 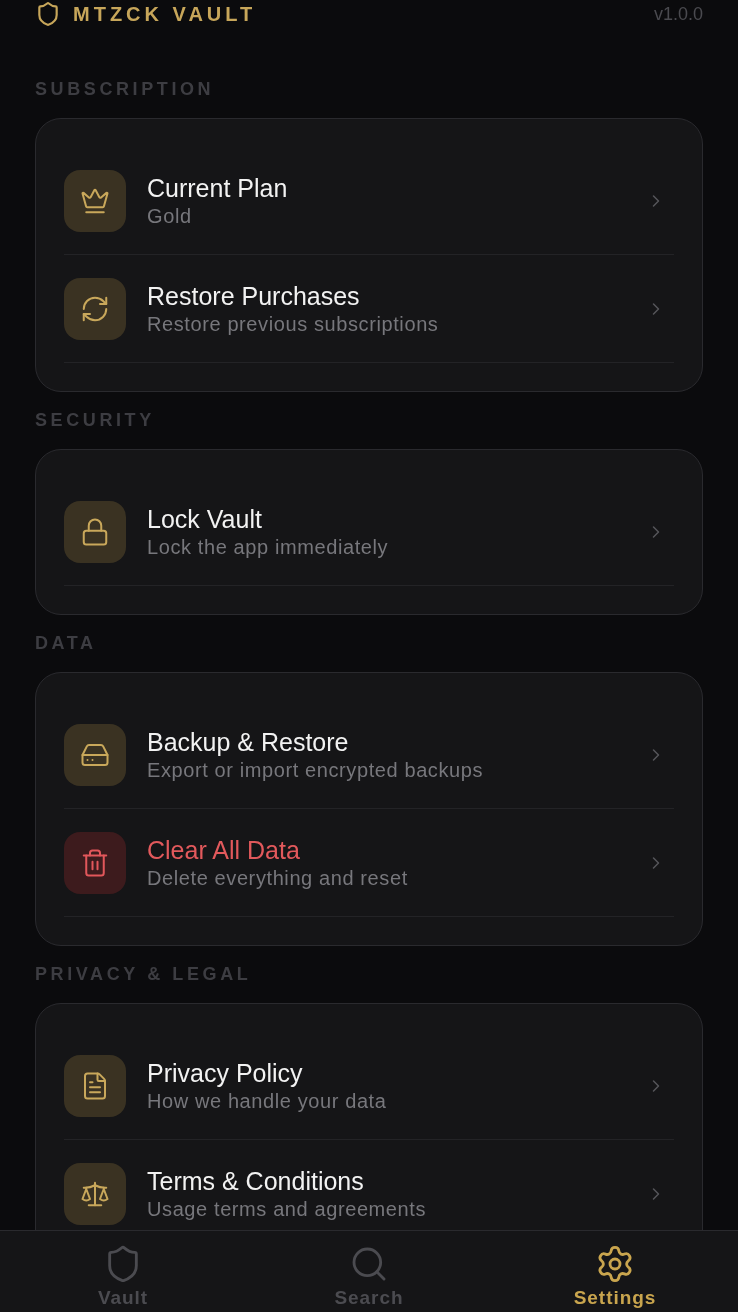 What do you see at coordinates (95, 862) in the screenshot?
I see `trash-icon` at bounding box center [95, 862].